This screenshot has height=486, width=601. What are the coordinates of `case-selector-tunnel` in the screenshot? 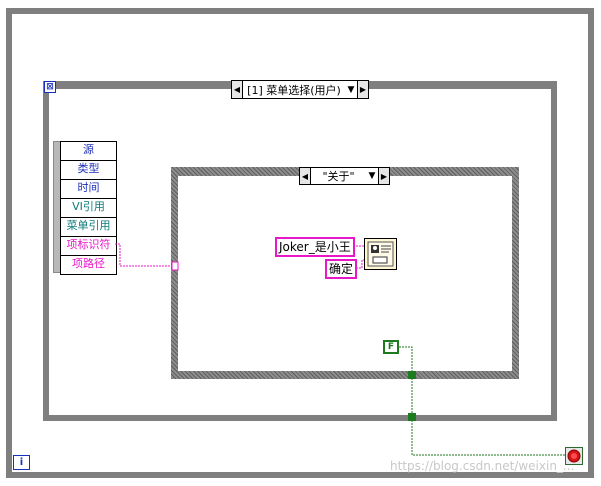 It's located at (175, 266).